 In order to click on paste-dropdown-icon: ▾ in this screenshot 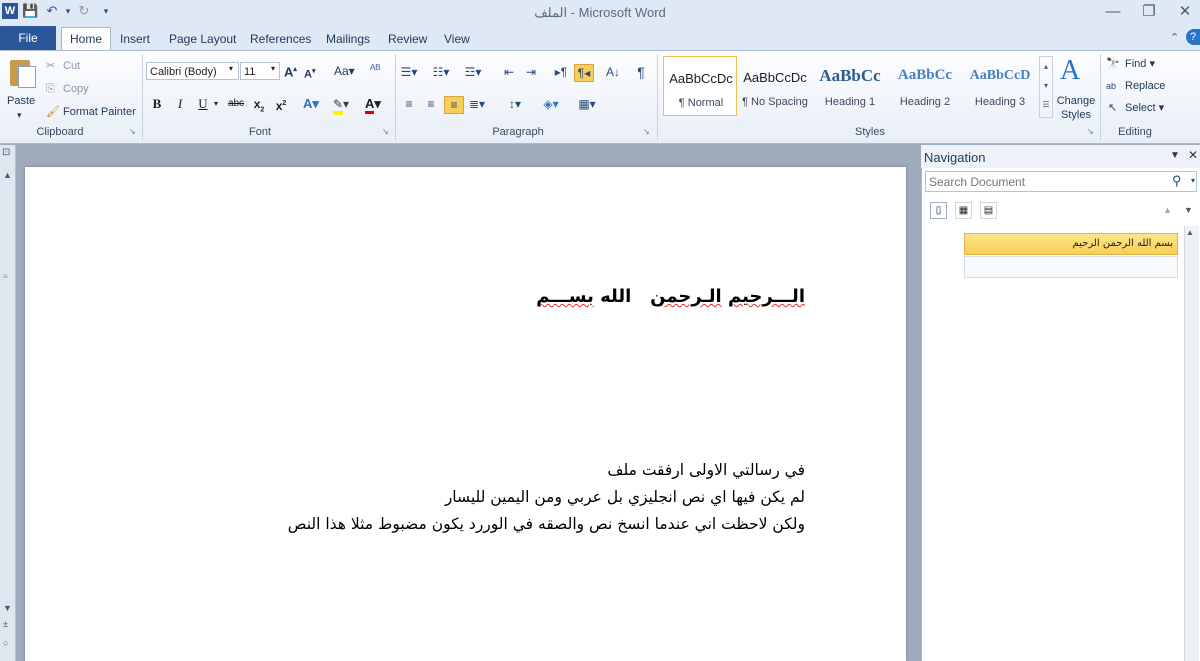, I will do `click(19, 115)`.